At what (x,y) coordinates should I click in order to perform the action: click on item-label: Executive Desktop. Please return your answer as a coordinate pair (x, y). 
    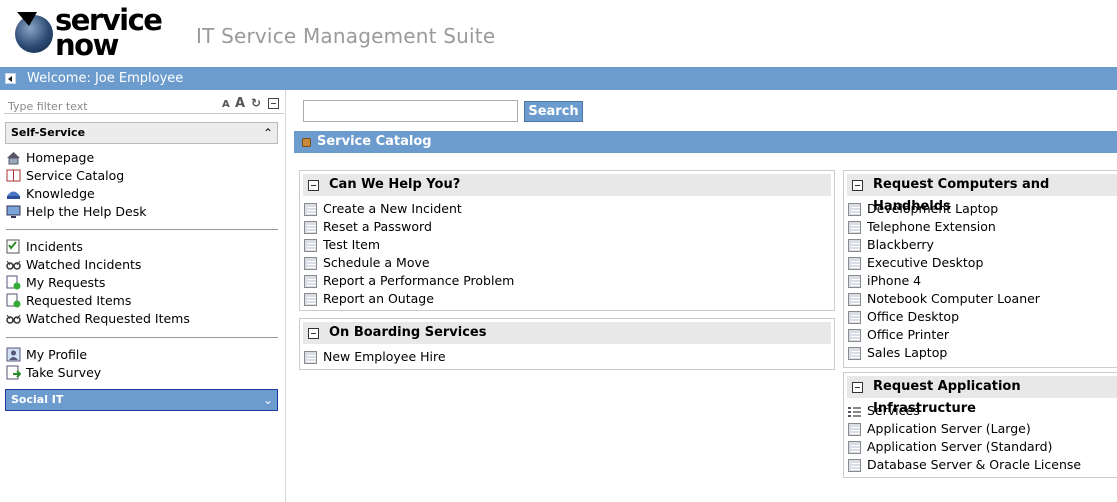
    Looking at the image, I should click on (925, 262).